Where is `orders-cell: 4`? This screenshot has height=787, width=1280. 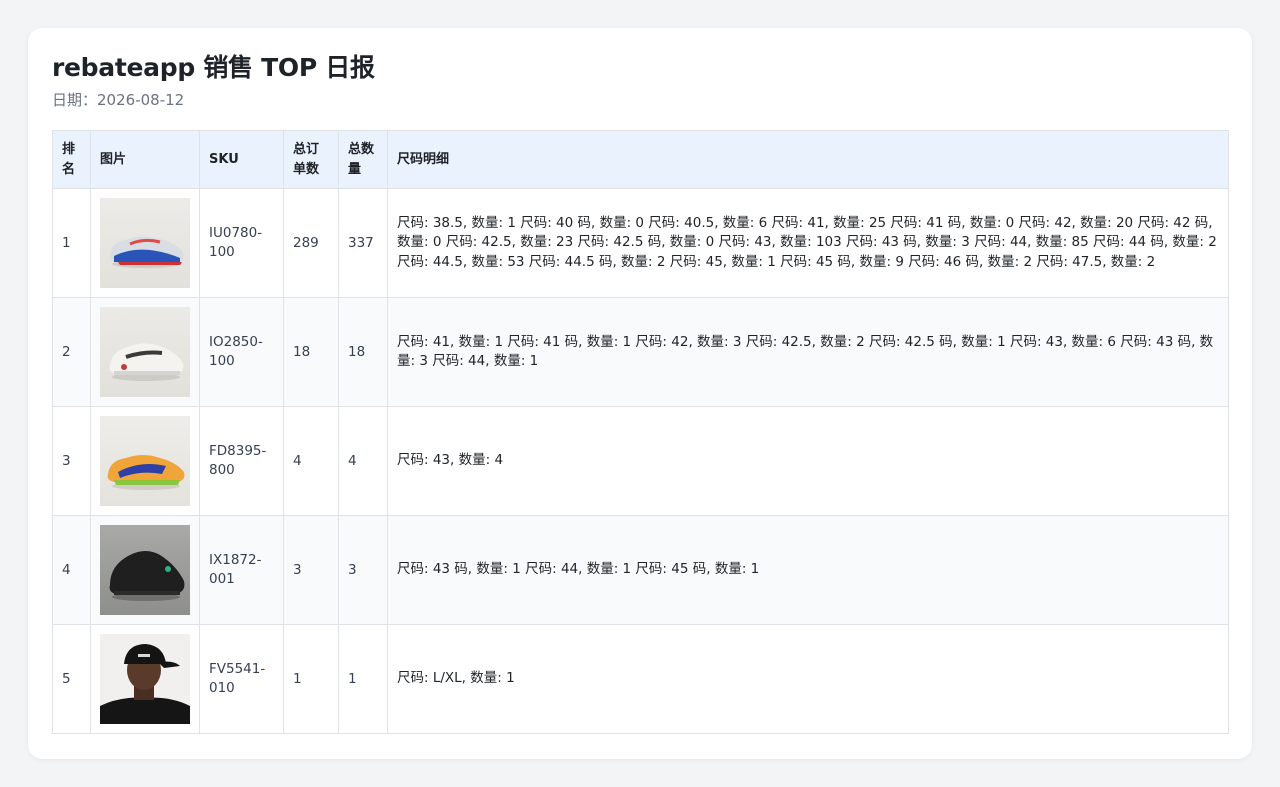
orders-cell: 4 is located at coordinates (311, 461).